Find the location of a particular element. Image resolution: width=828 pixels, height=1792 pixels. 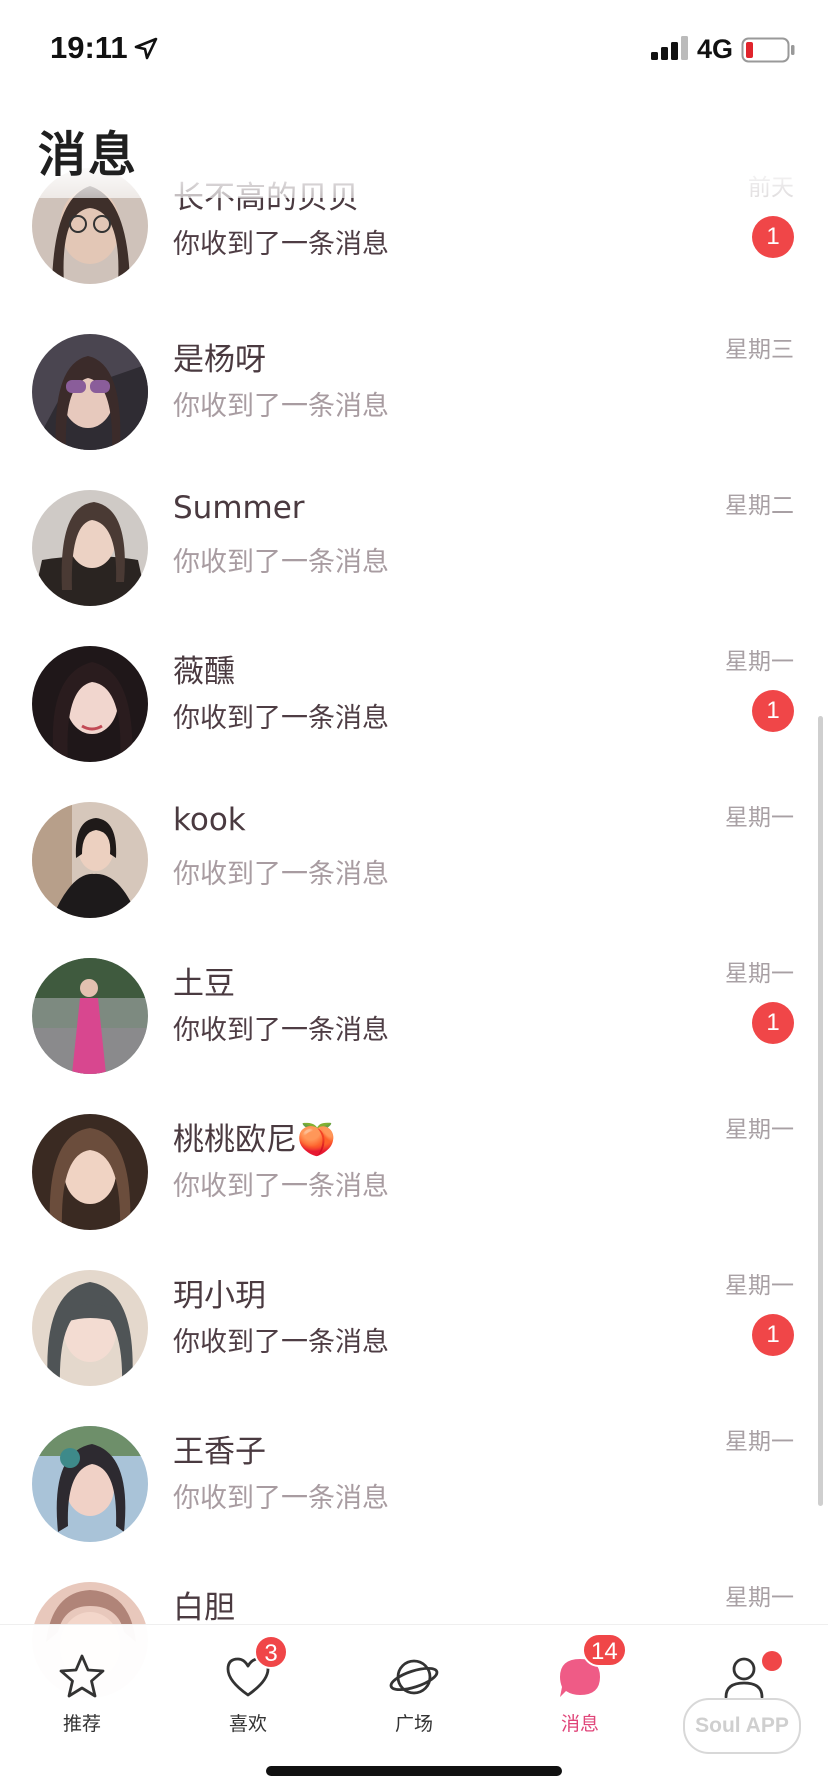

tab-recommend: 推荐 is located at coordinates (82, 1694).